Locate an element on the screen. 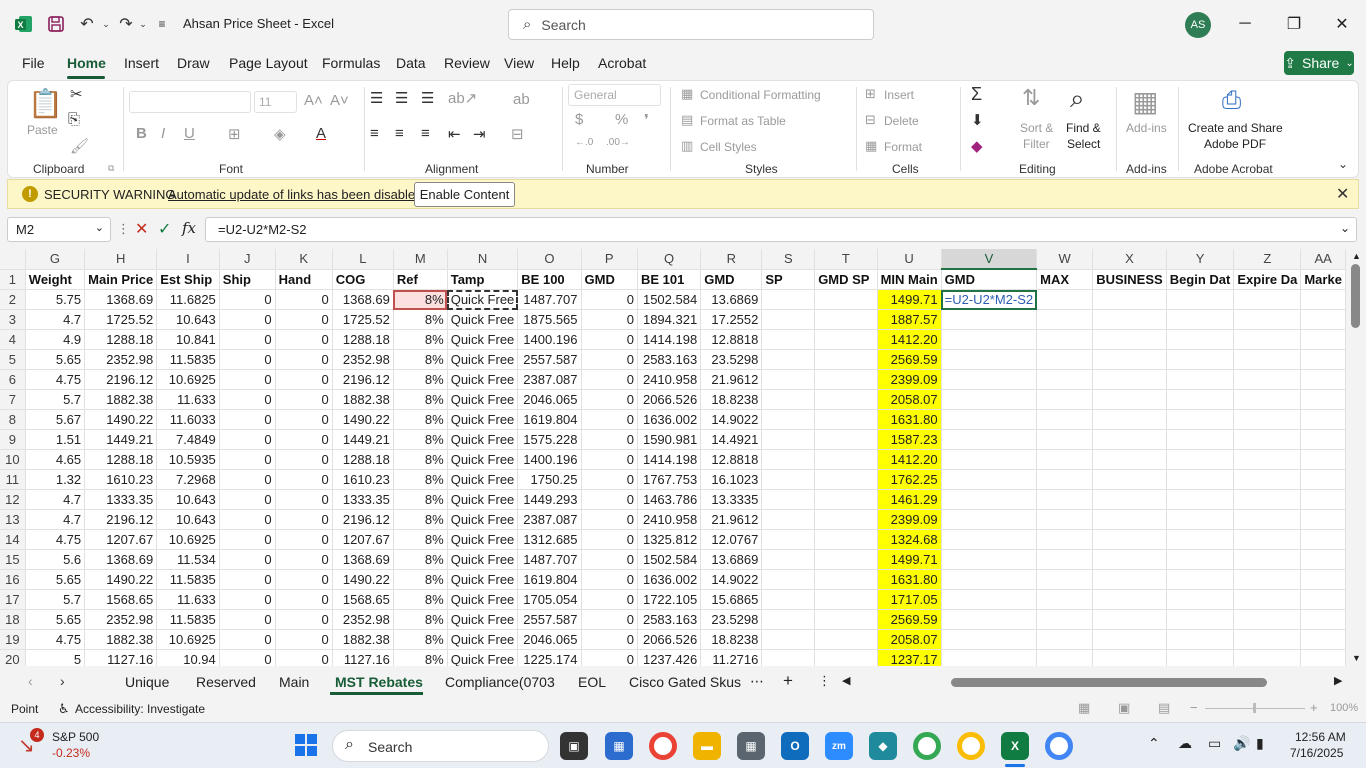 The width and height of the screenshot is (1366, 768). cell: 10.841 is located at coordinates (188, 339).